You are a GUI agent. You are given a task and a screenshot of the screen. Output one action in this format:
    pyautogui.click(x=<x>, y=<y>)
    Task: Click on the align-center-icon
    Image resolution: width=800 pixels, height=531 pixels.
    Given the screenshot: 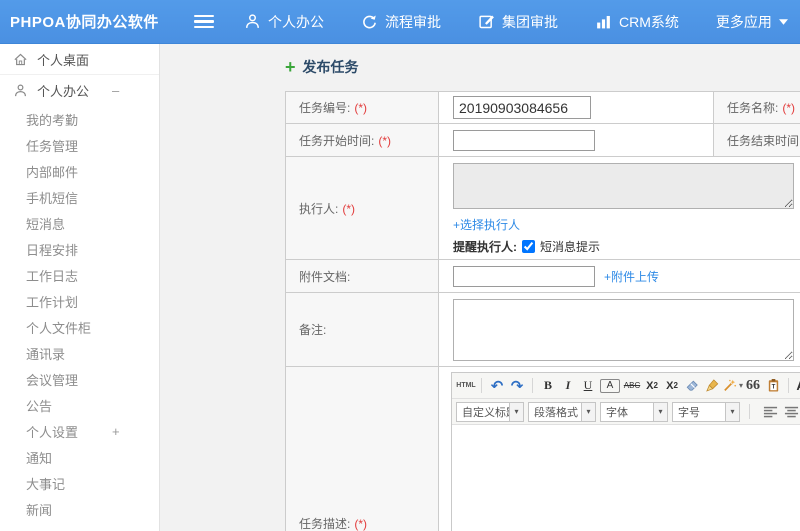 What is the action you would take?
    pyautogui.click(x=791, y=412)
    